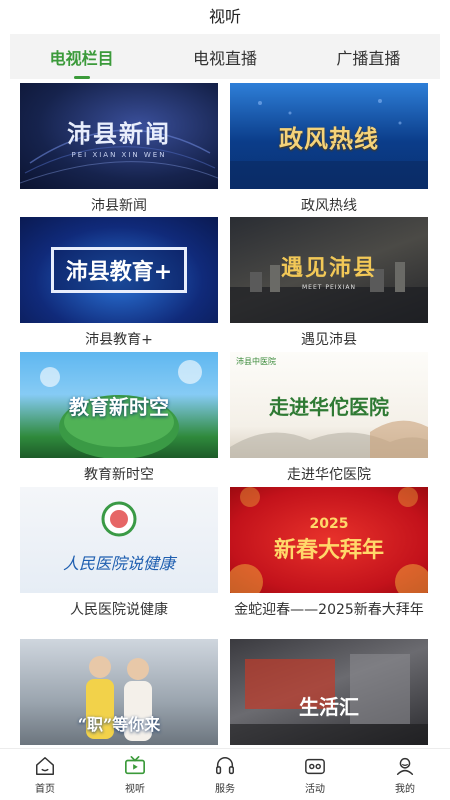 This screenshot has width=450, height=800. I want to click on channel-tabs: 电视栏目 电视直播 广播直播, so click(225, 56).